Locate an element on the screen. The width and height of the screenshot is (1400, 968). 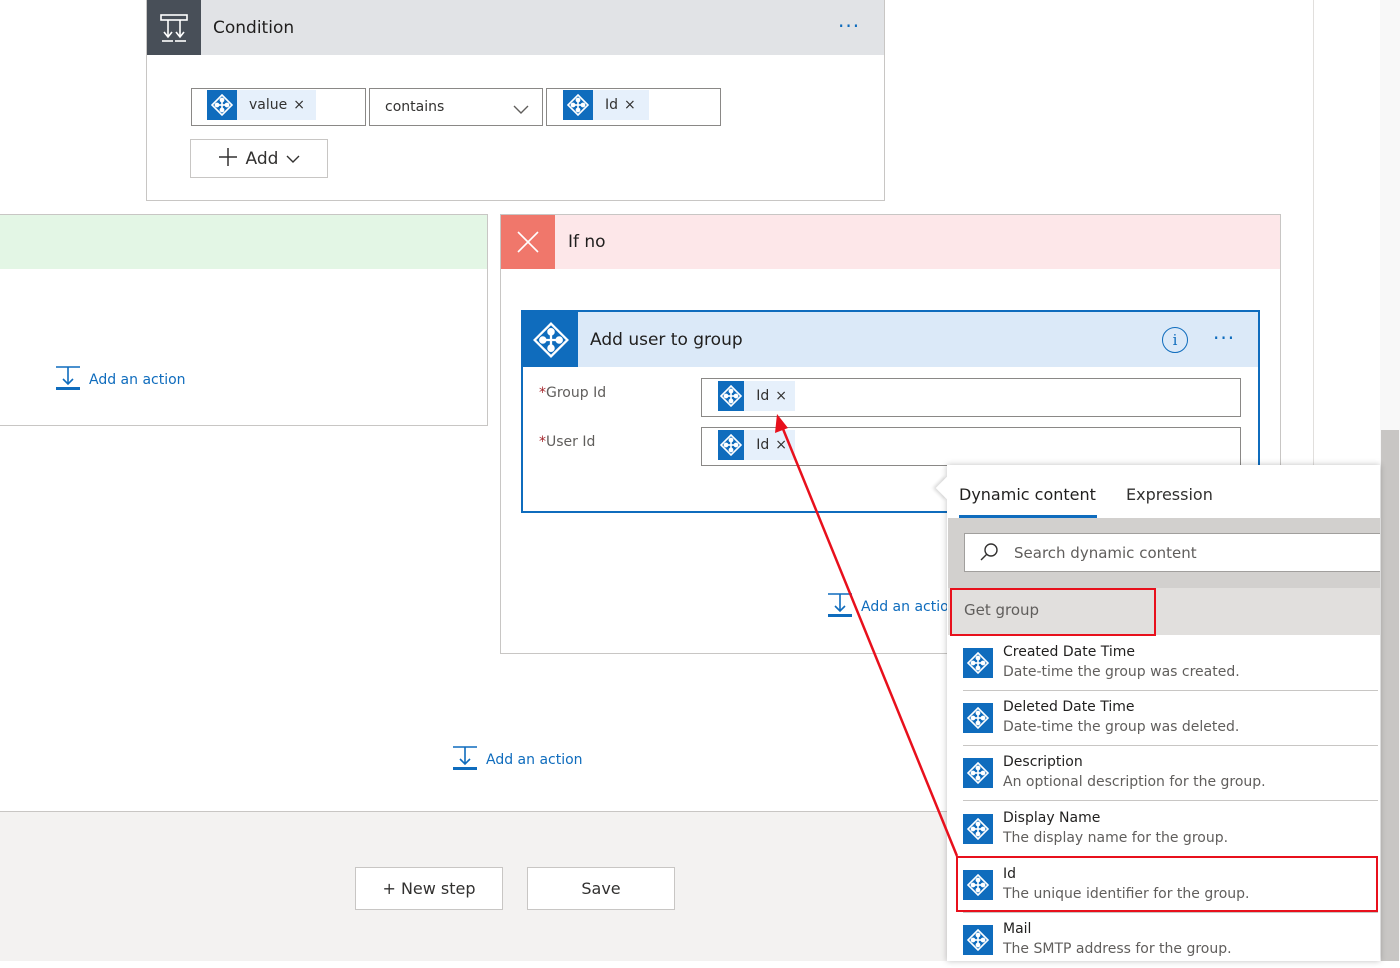
tab-expression: Expression is located at coordinates (1169, 494).